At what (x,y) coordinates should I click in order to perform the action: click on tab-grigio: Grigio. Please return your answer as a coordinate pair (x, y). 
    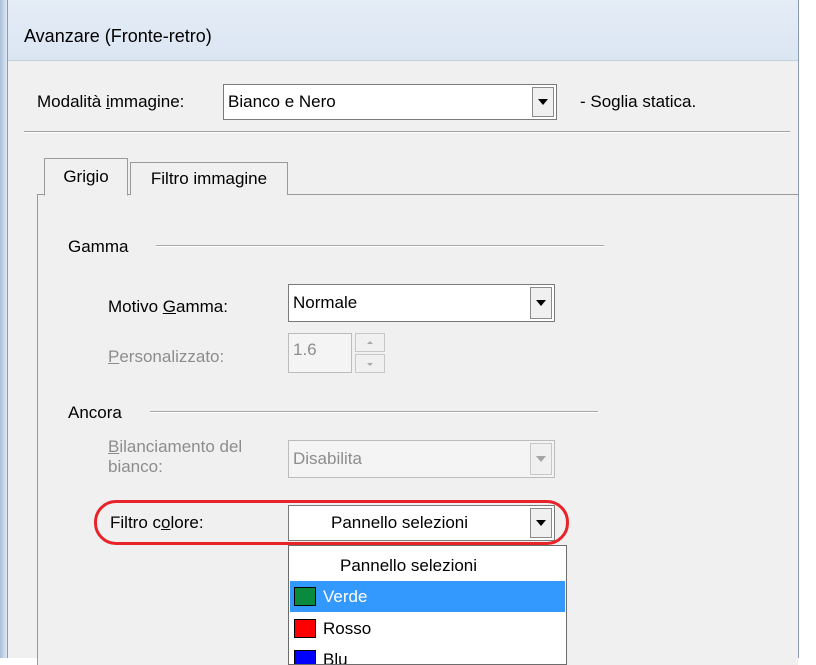
    Looking at the image, I should click on (86, 177).